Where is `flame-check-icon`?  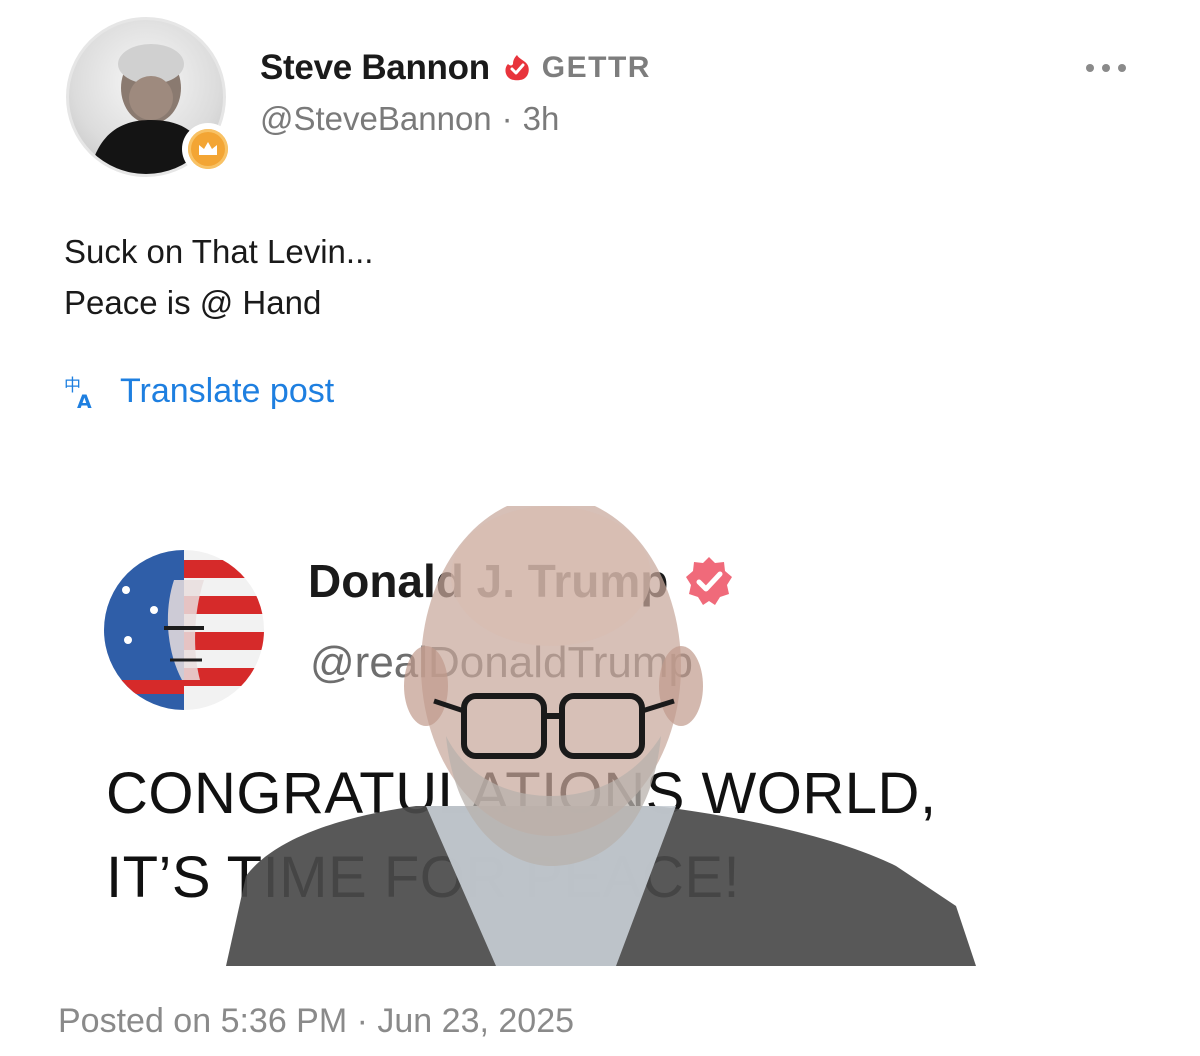 flame-check-icon is located at coordinates (517, 68).